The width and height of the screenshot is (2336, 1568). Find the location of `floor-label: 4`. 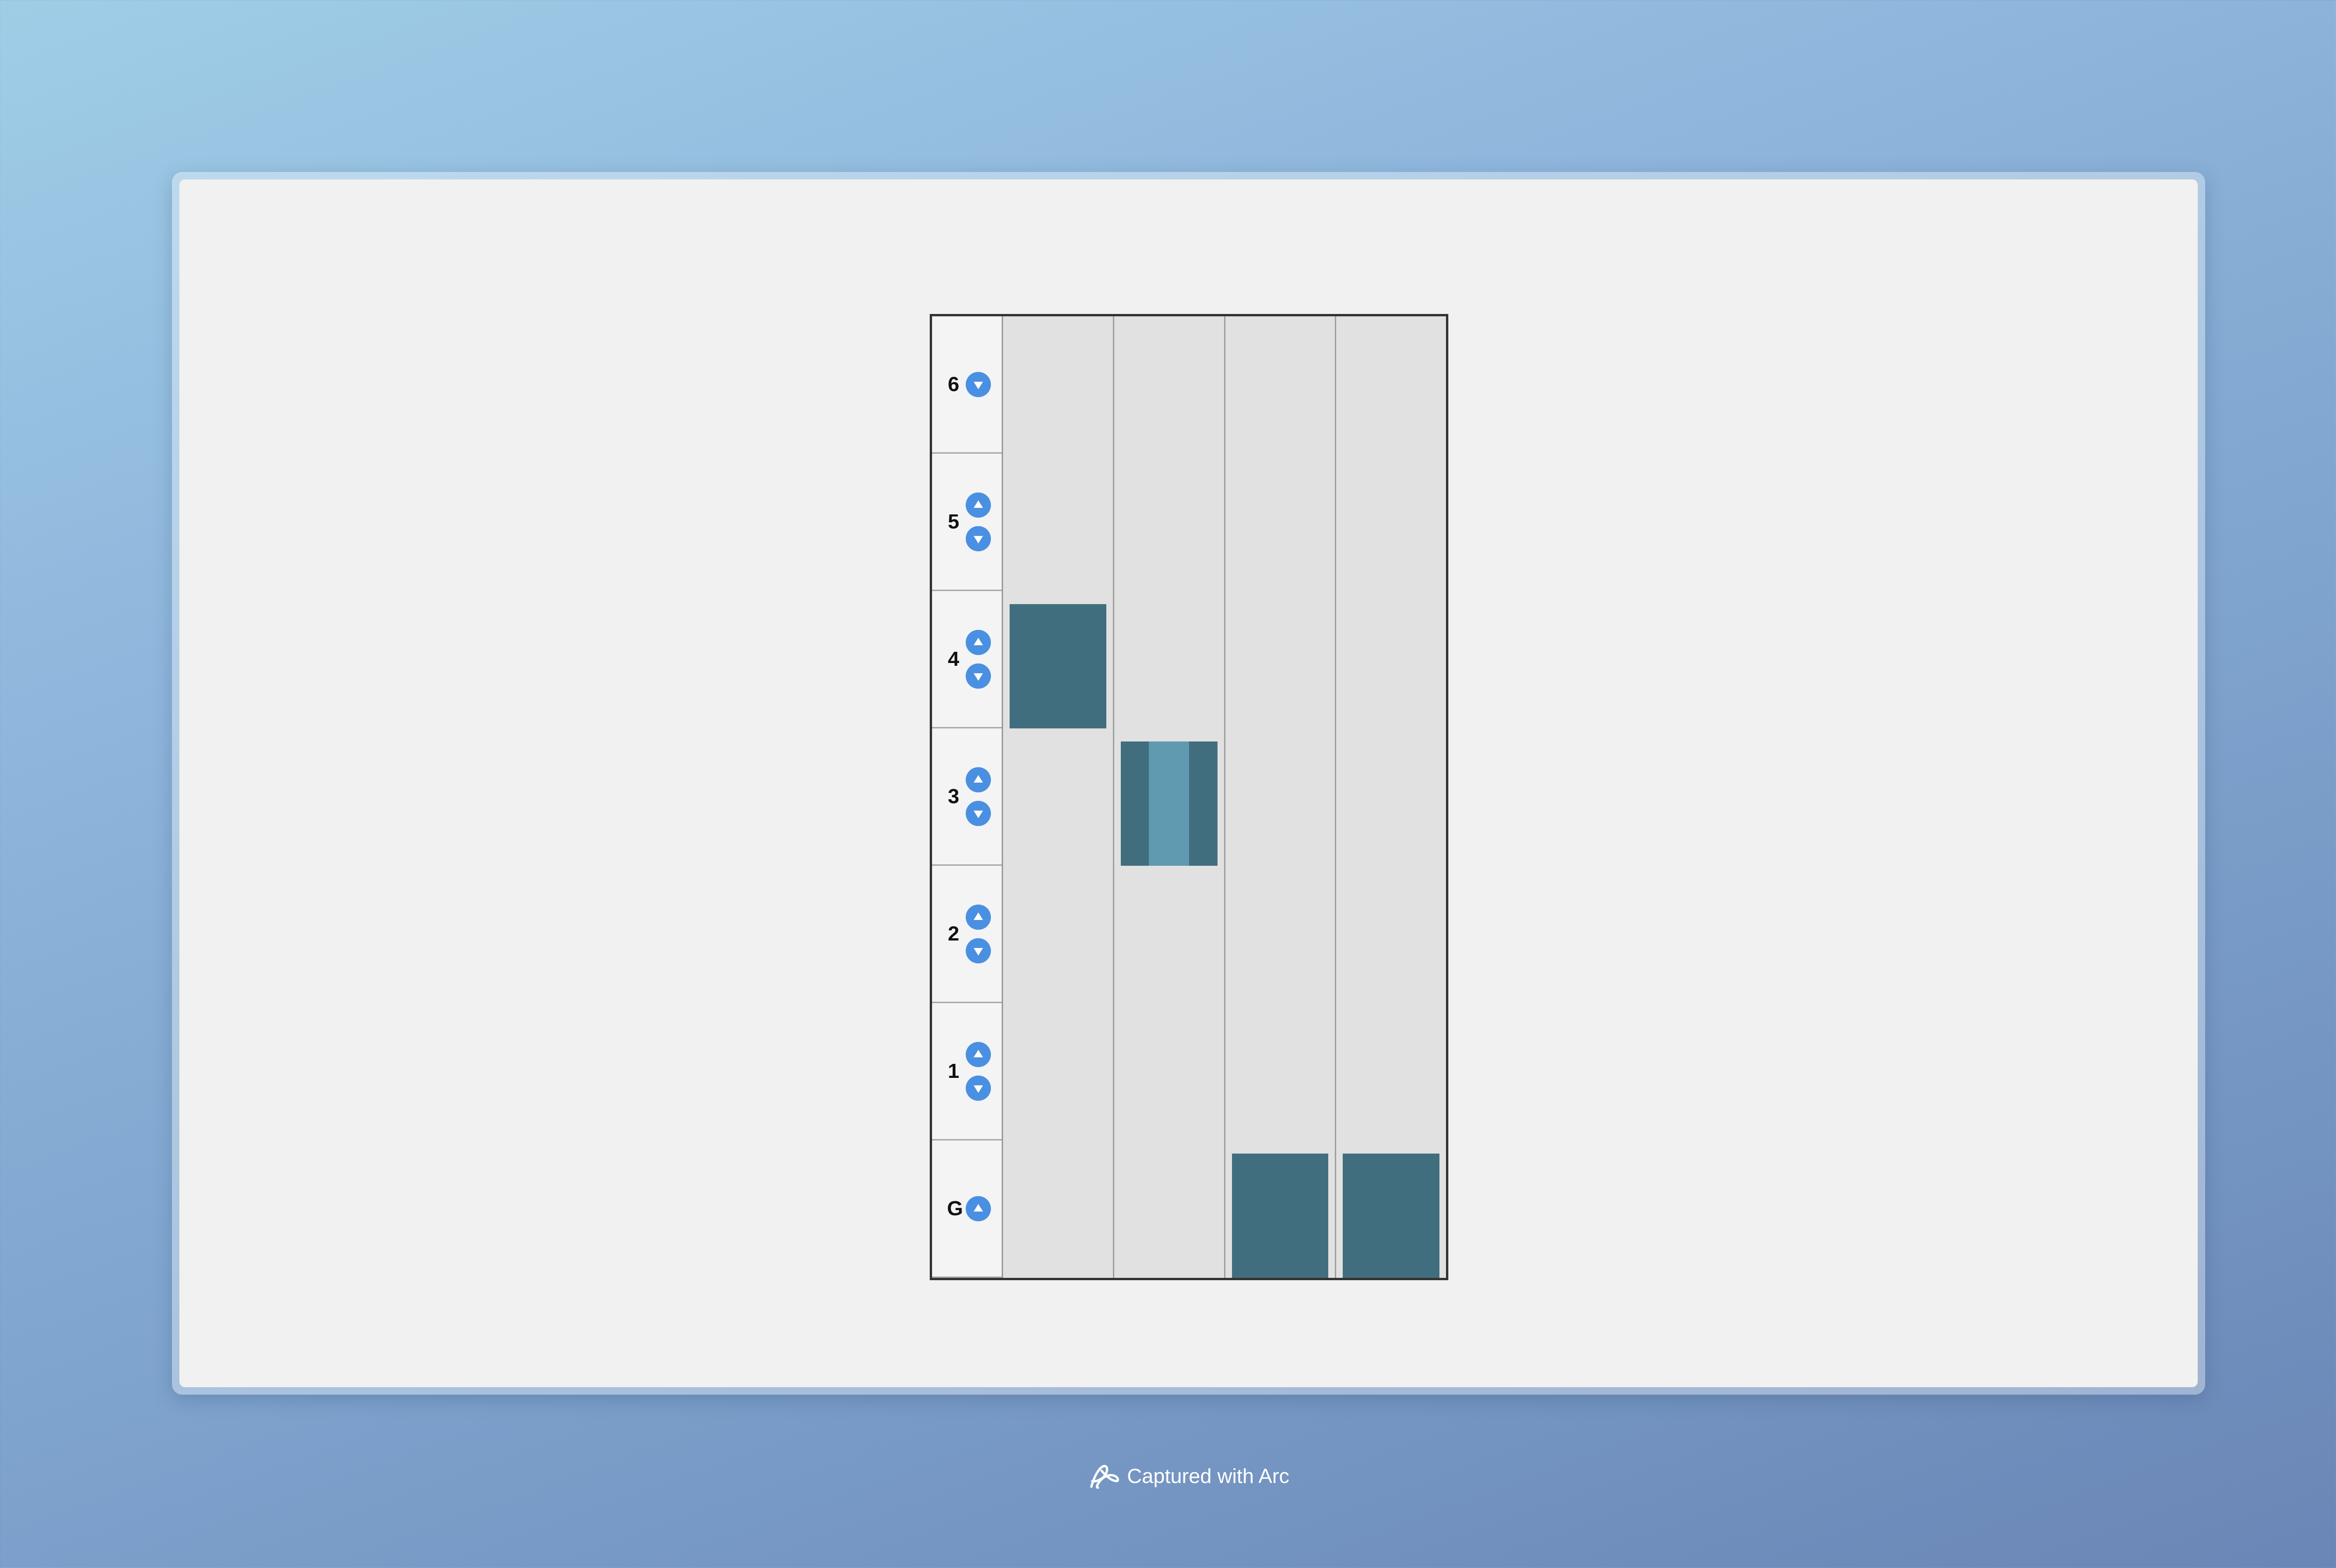

floor-label: 4 is located at coordinates (953, 658).